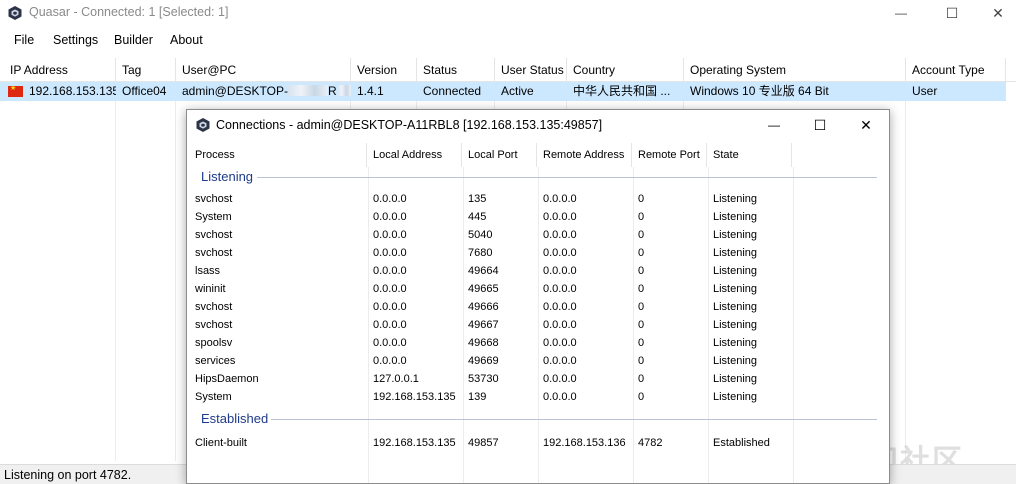 This screenshot has width=1016, height=484. What do you see at coordinates (414, 155) in the screenshot?
I see `col-local-address: Local Address` at bounding box center [414, 155].